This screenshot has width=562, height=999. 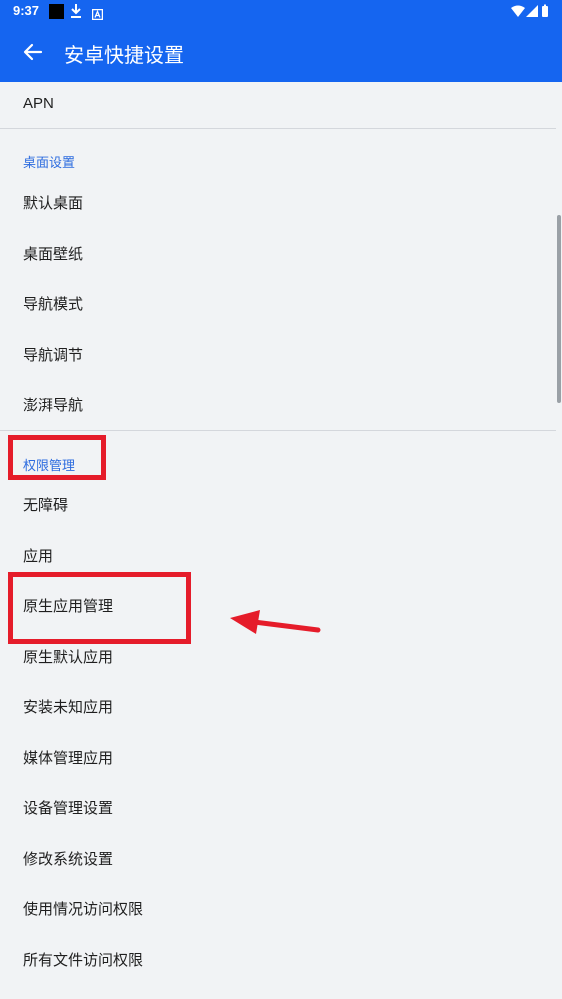 What do you see at coordinates (56, 11) in the screenshot?
I see `notification-square-icon` at bounding box center [56, 11].